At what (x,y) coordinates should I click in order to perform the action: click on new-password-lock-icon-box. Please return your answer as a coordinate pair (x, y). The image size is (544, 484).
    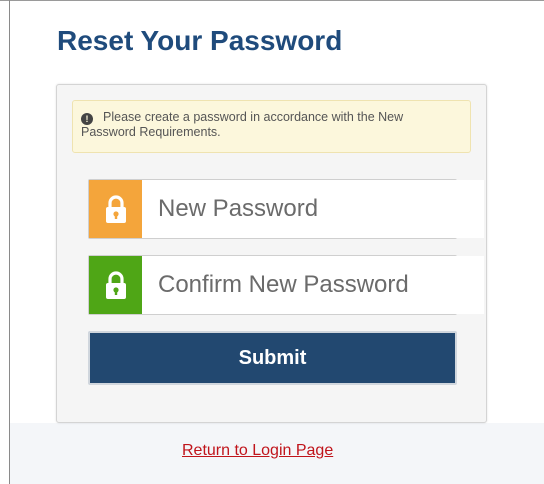
    Looking at the image, I should click on (115, 209).